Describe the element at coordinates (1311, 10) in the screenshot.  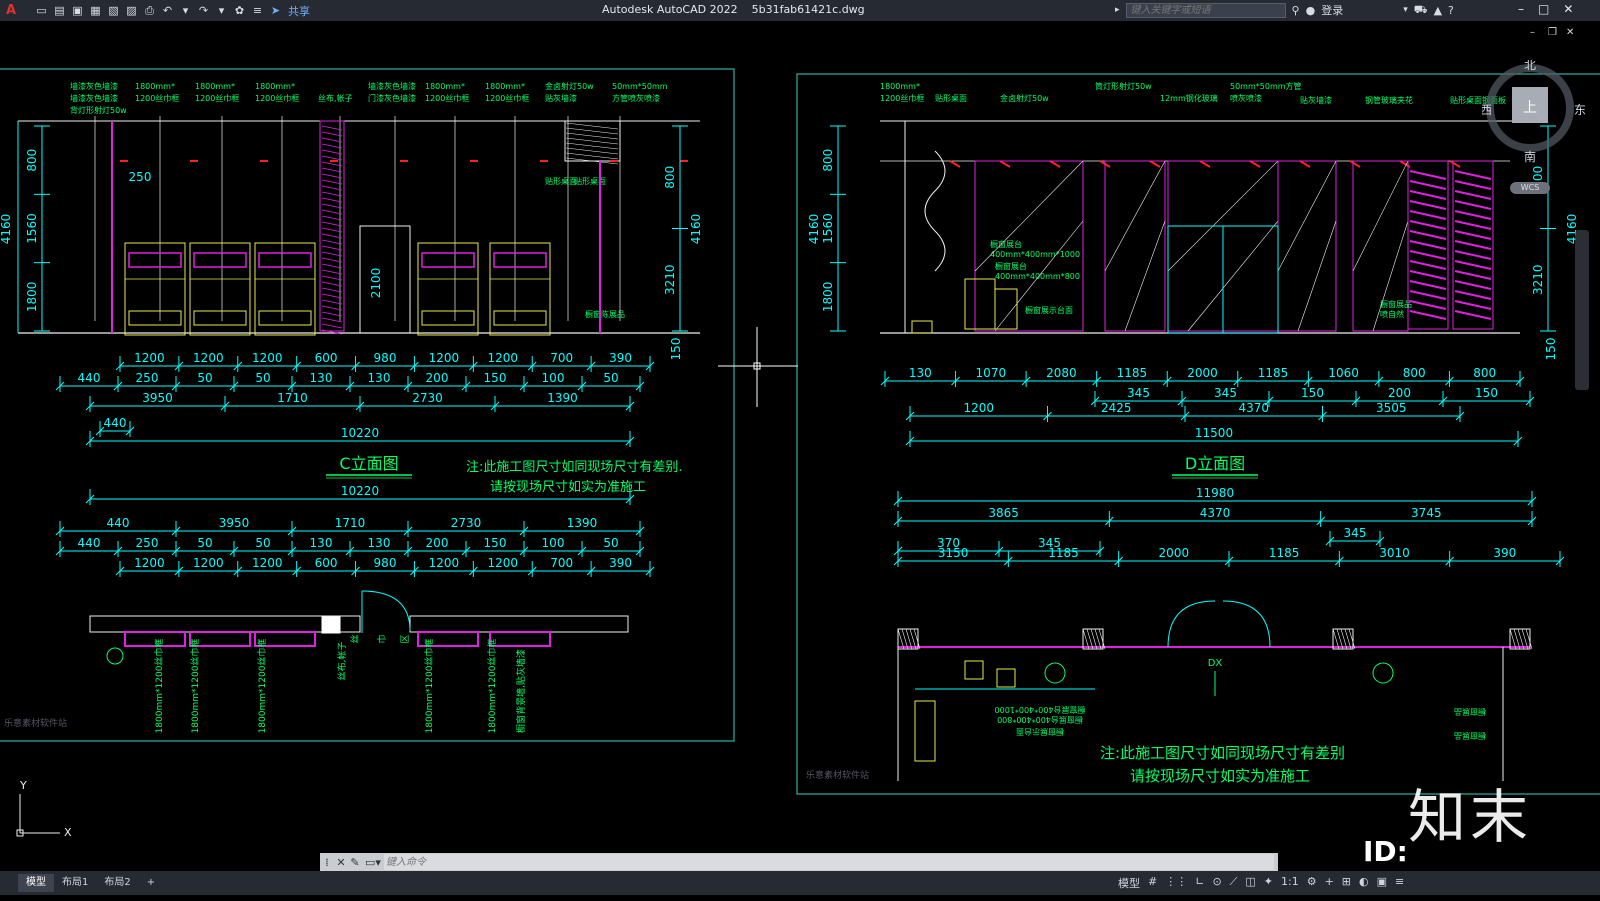
I see `user-icon: ●` at that location.